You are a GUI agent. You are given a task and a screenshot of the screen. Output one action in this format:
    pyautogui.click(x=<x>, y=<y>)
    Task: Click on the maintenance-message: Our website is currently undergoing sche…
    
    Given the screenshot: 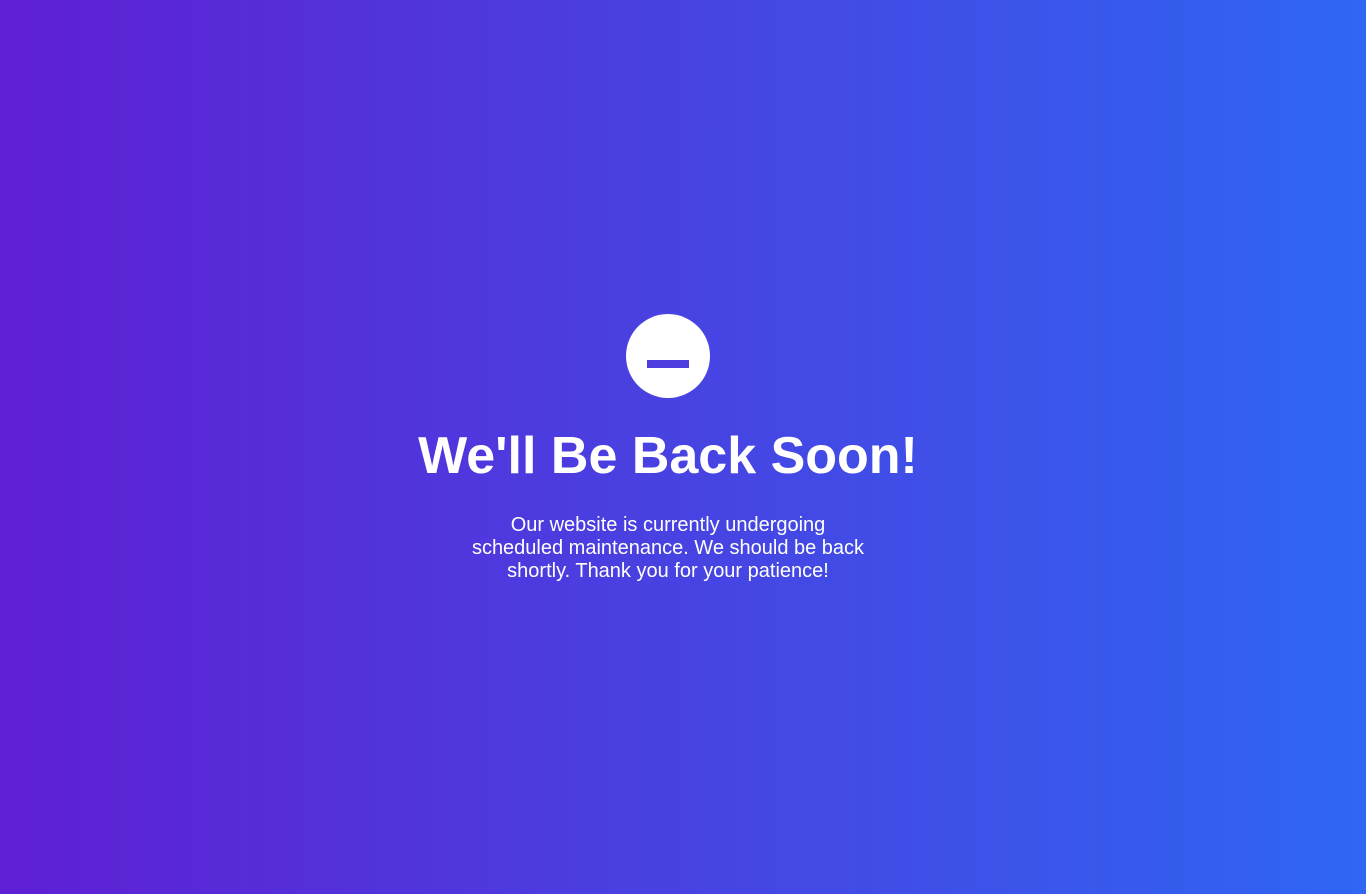 What is the action you would take?
    pyautogui.click(x=668, y=548)
    